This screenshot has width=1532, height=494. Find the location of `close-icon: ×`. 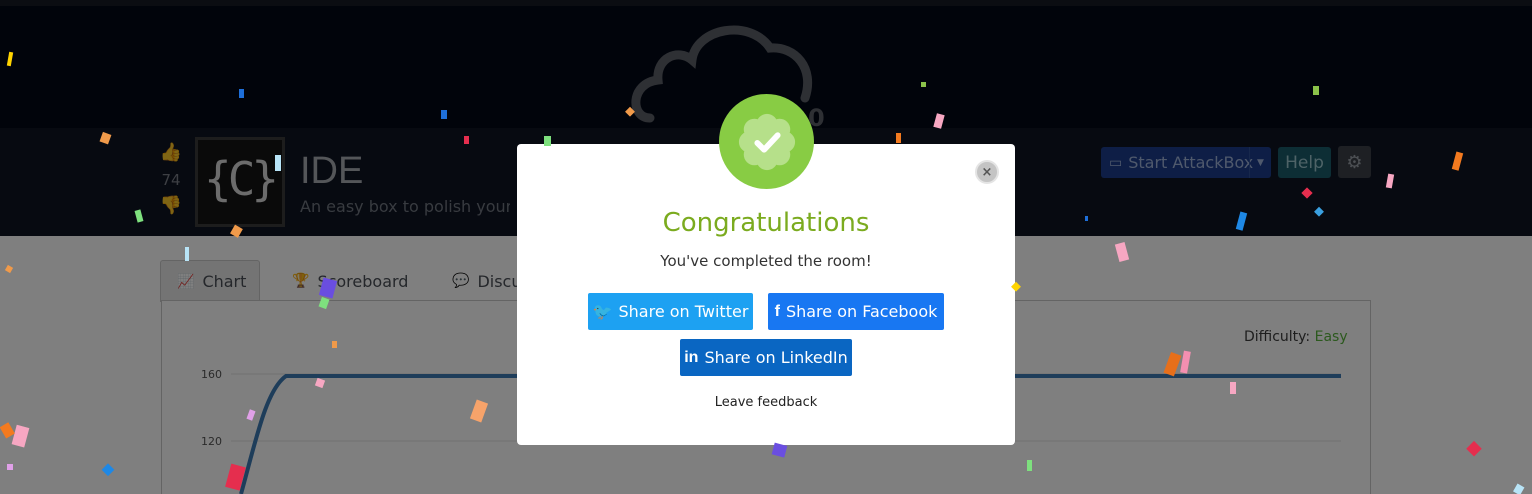

close-icon: × is located at coordinates (987, 172).